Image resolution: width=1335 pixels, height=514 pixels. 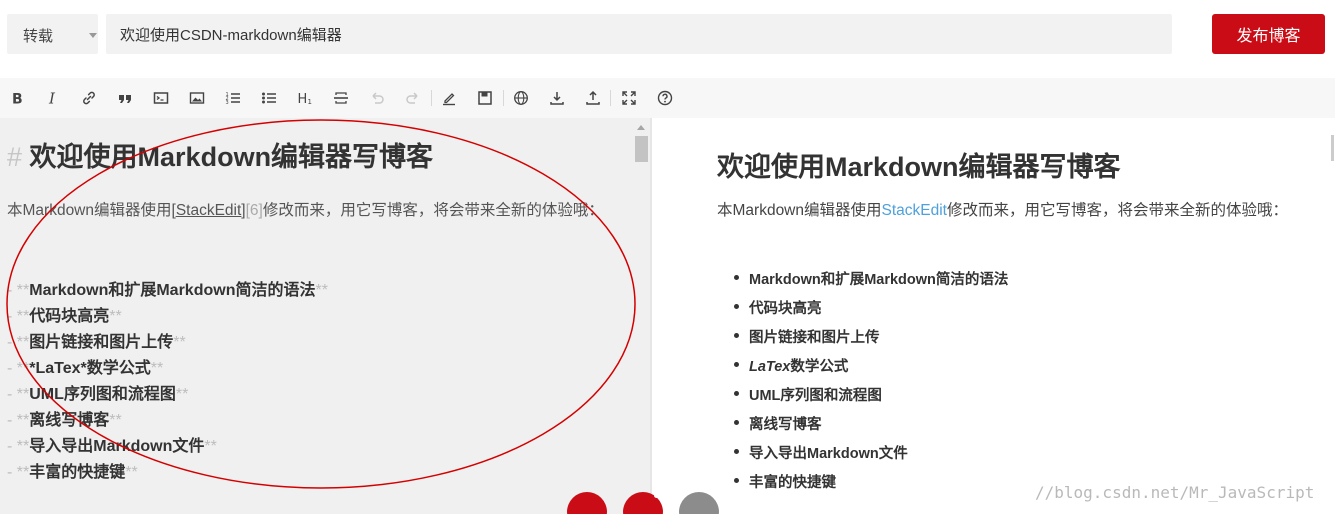 I want to click on para-text-end: 修改而来，用它写博客，将会带来全新的体验哦：, so click(x=433, y=210).